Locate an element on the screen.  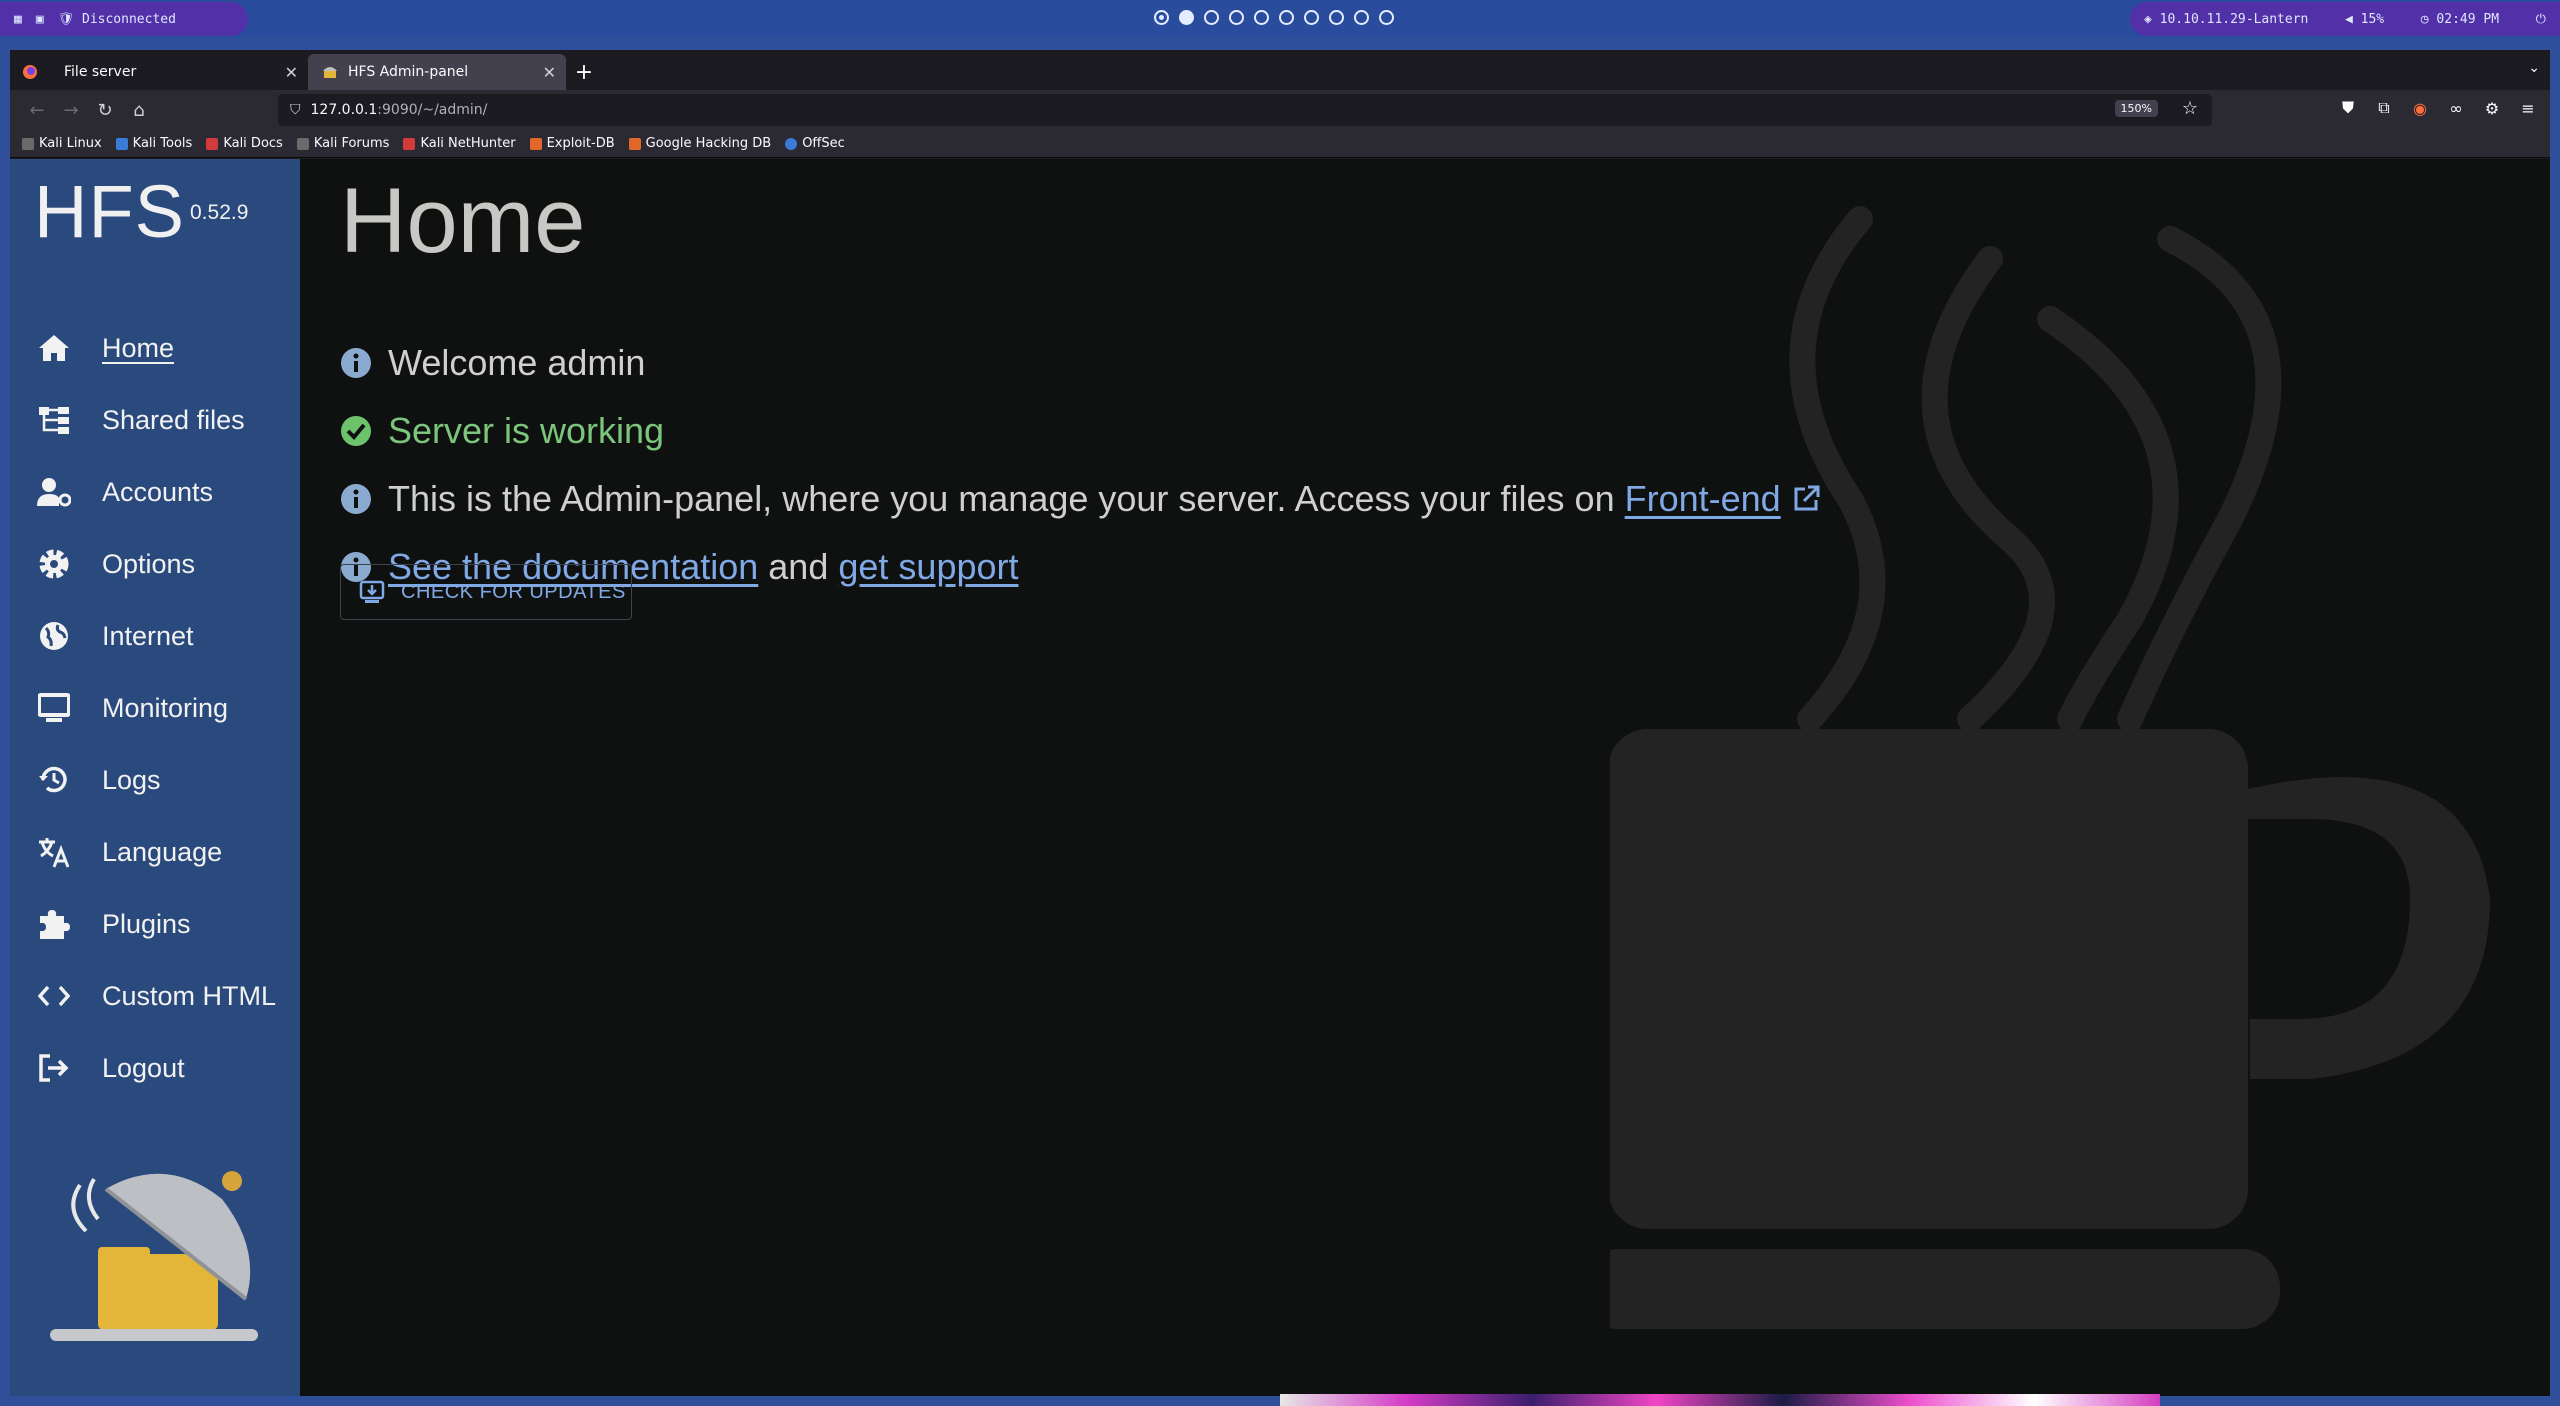
bookmark-item: Google Hacking DB is located at coordinates (700, 143).